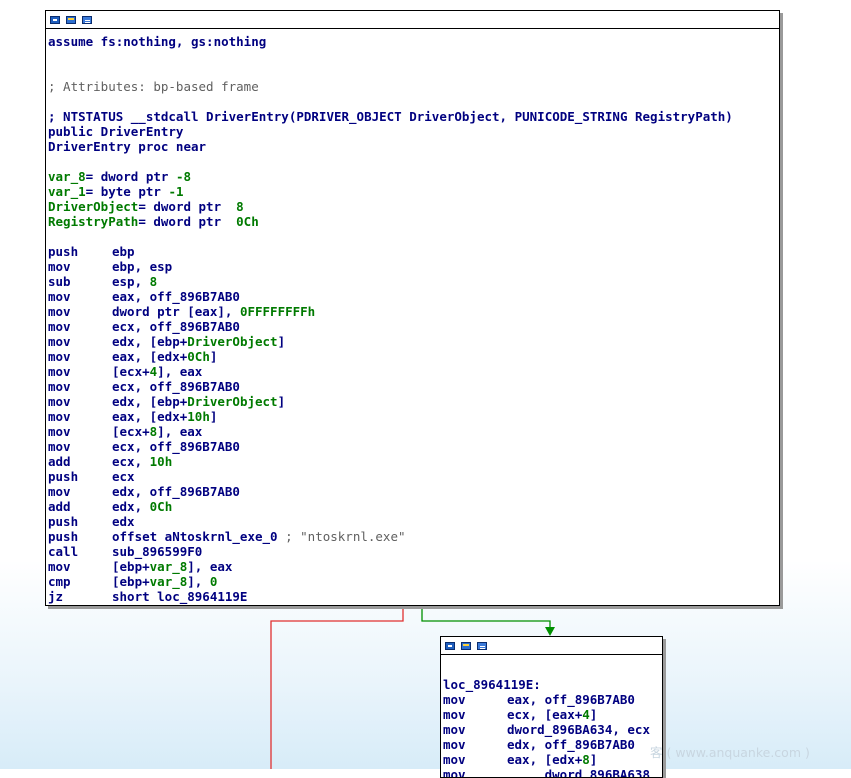 Image resolution: width=851 pixels, height=778 pixels. Describe the element at coordinates (545, 714) in the screenshot. I see `code-text: ecx, [eax+` at that location.